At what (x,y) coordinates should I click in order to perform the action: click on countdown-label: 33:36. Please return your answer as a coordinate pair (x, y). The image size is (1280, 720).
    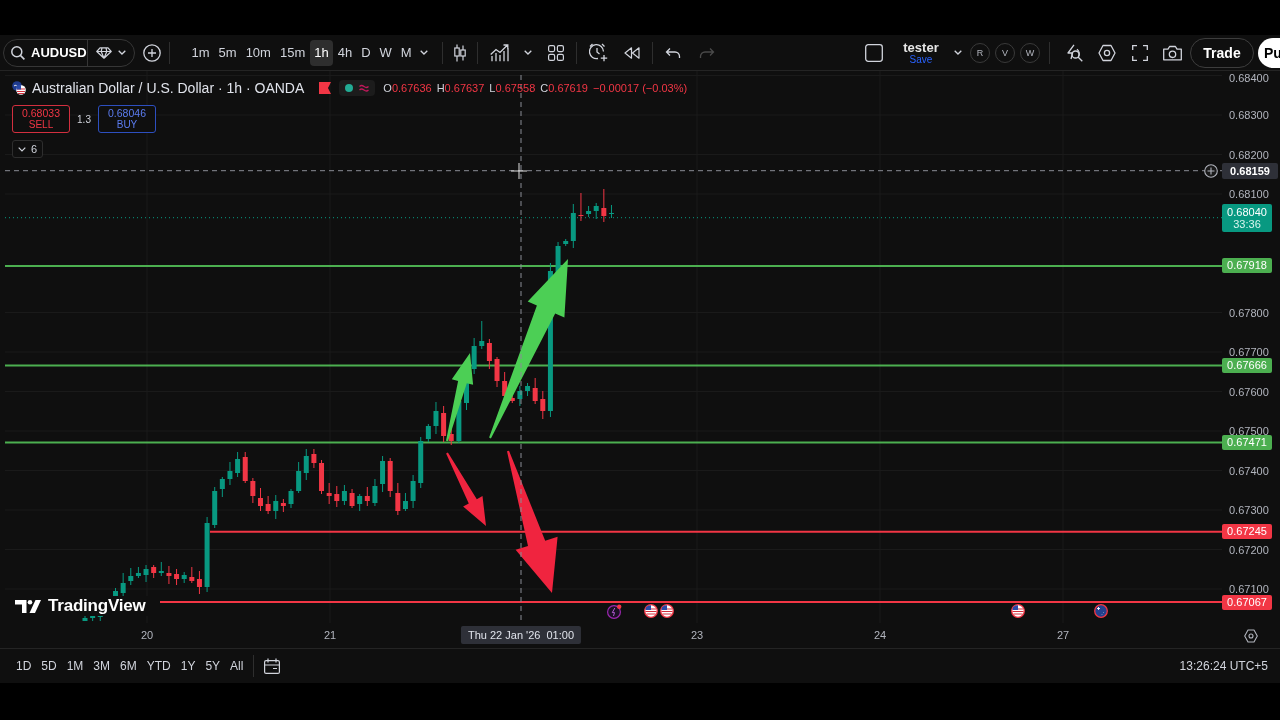
    Looking at the image, I should click on (1247, 223).